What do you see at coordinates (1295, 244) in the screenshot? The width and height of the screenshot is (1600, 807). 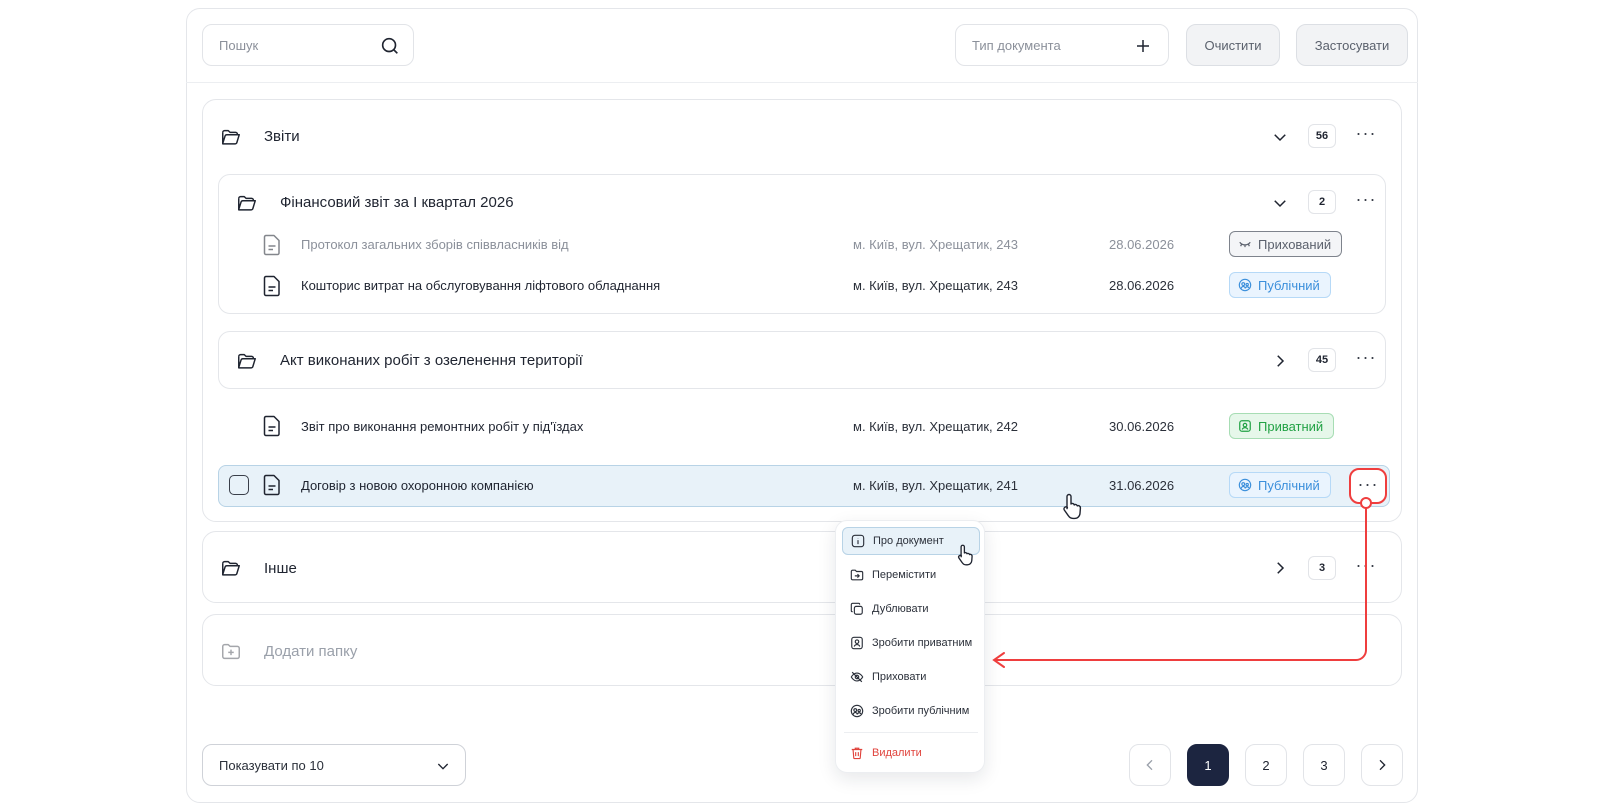 I see `status-label: Прихований` at bounding box center [1295, 244].